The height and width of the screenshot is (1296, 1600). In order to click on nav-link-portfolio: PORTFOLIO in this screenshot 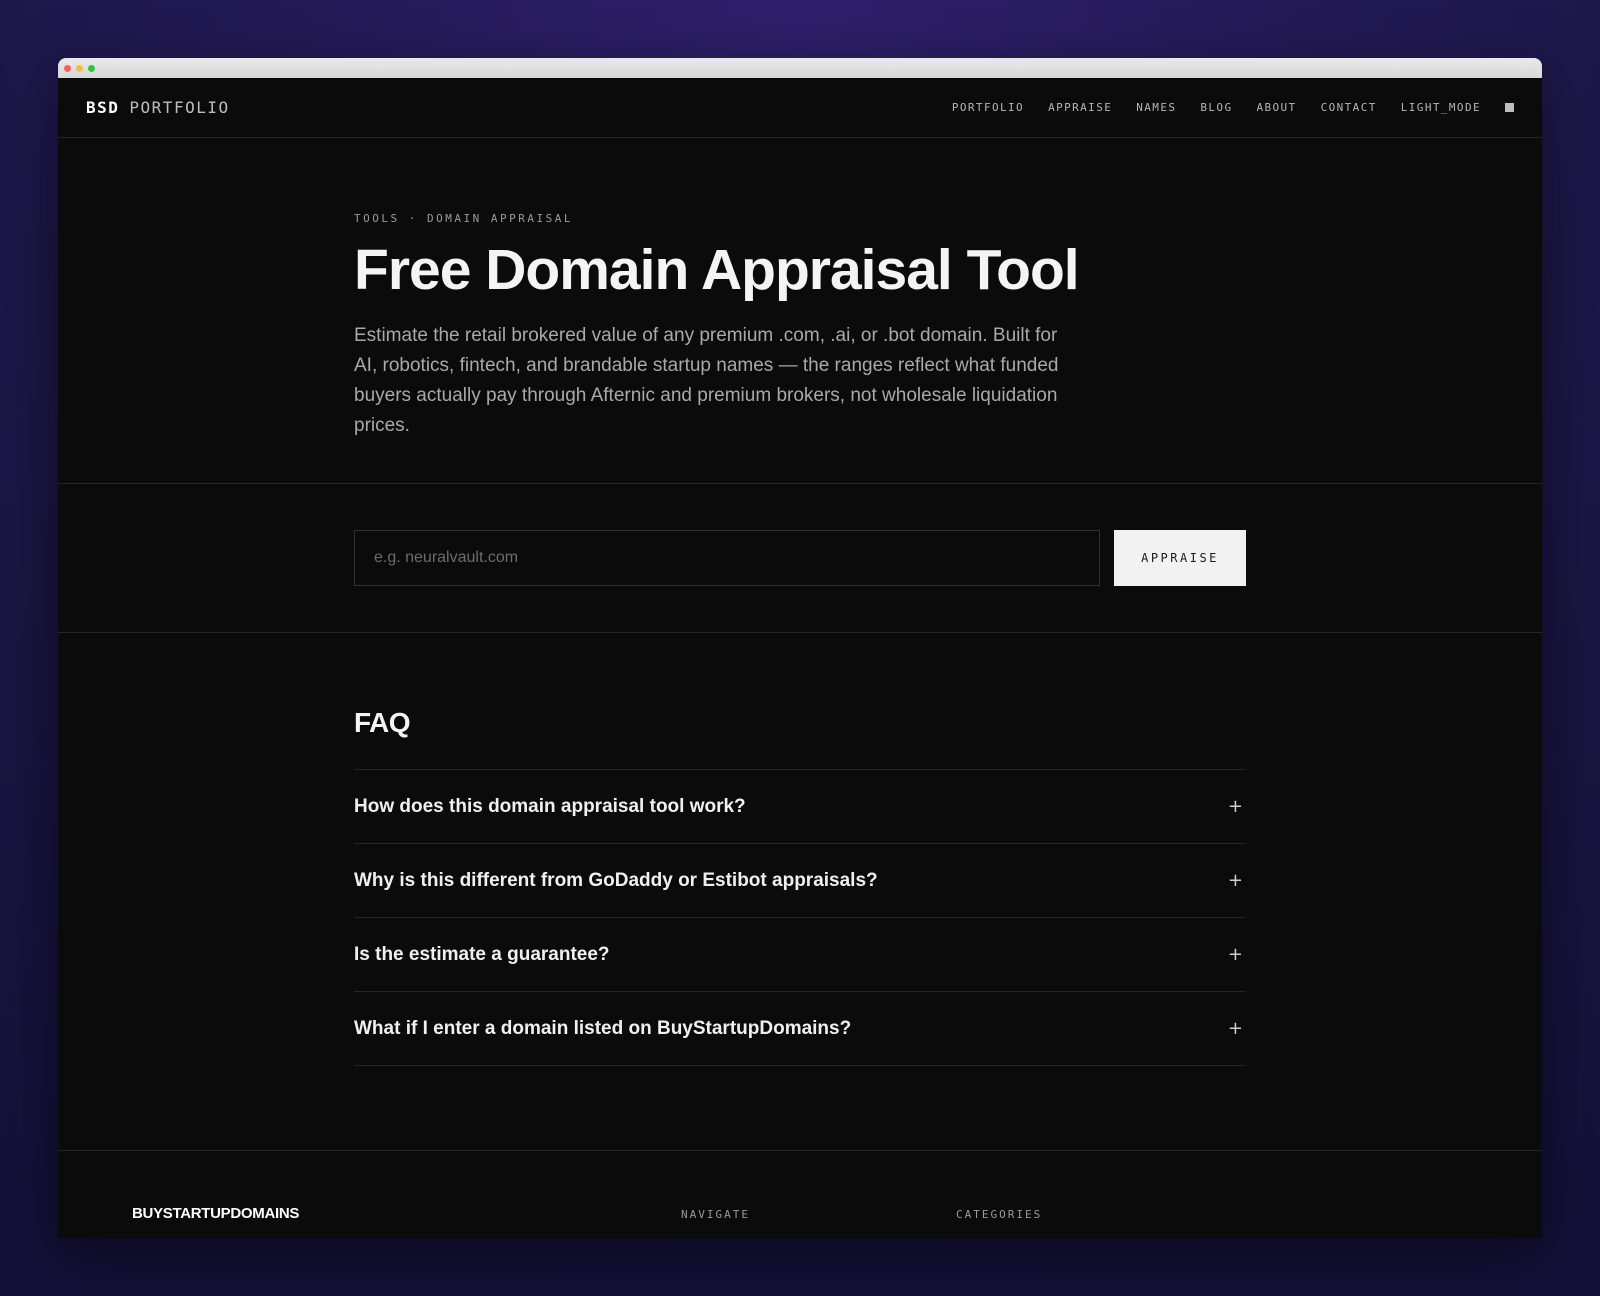, I will do `click(988, 107)`.